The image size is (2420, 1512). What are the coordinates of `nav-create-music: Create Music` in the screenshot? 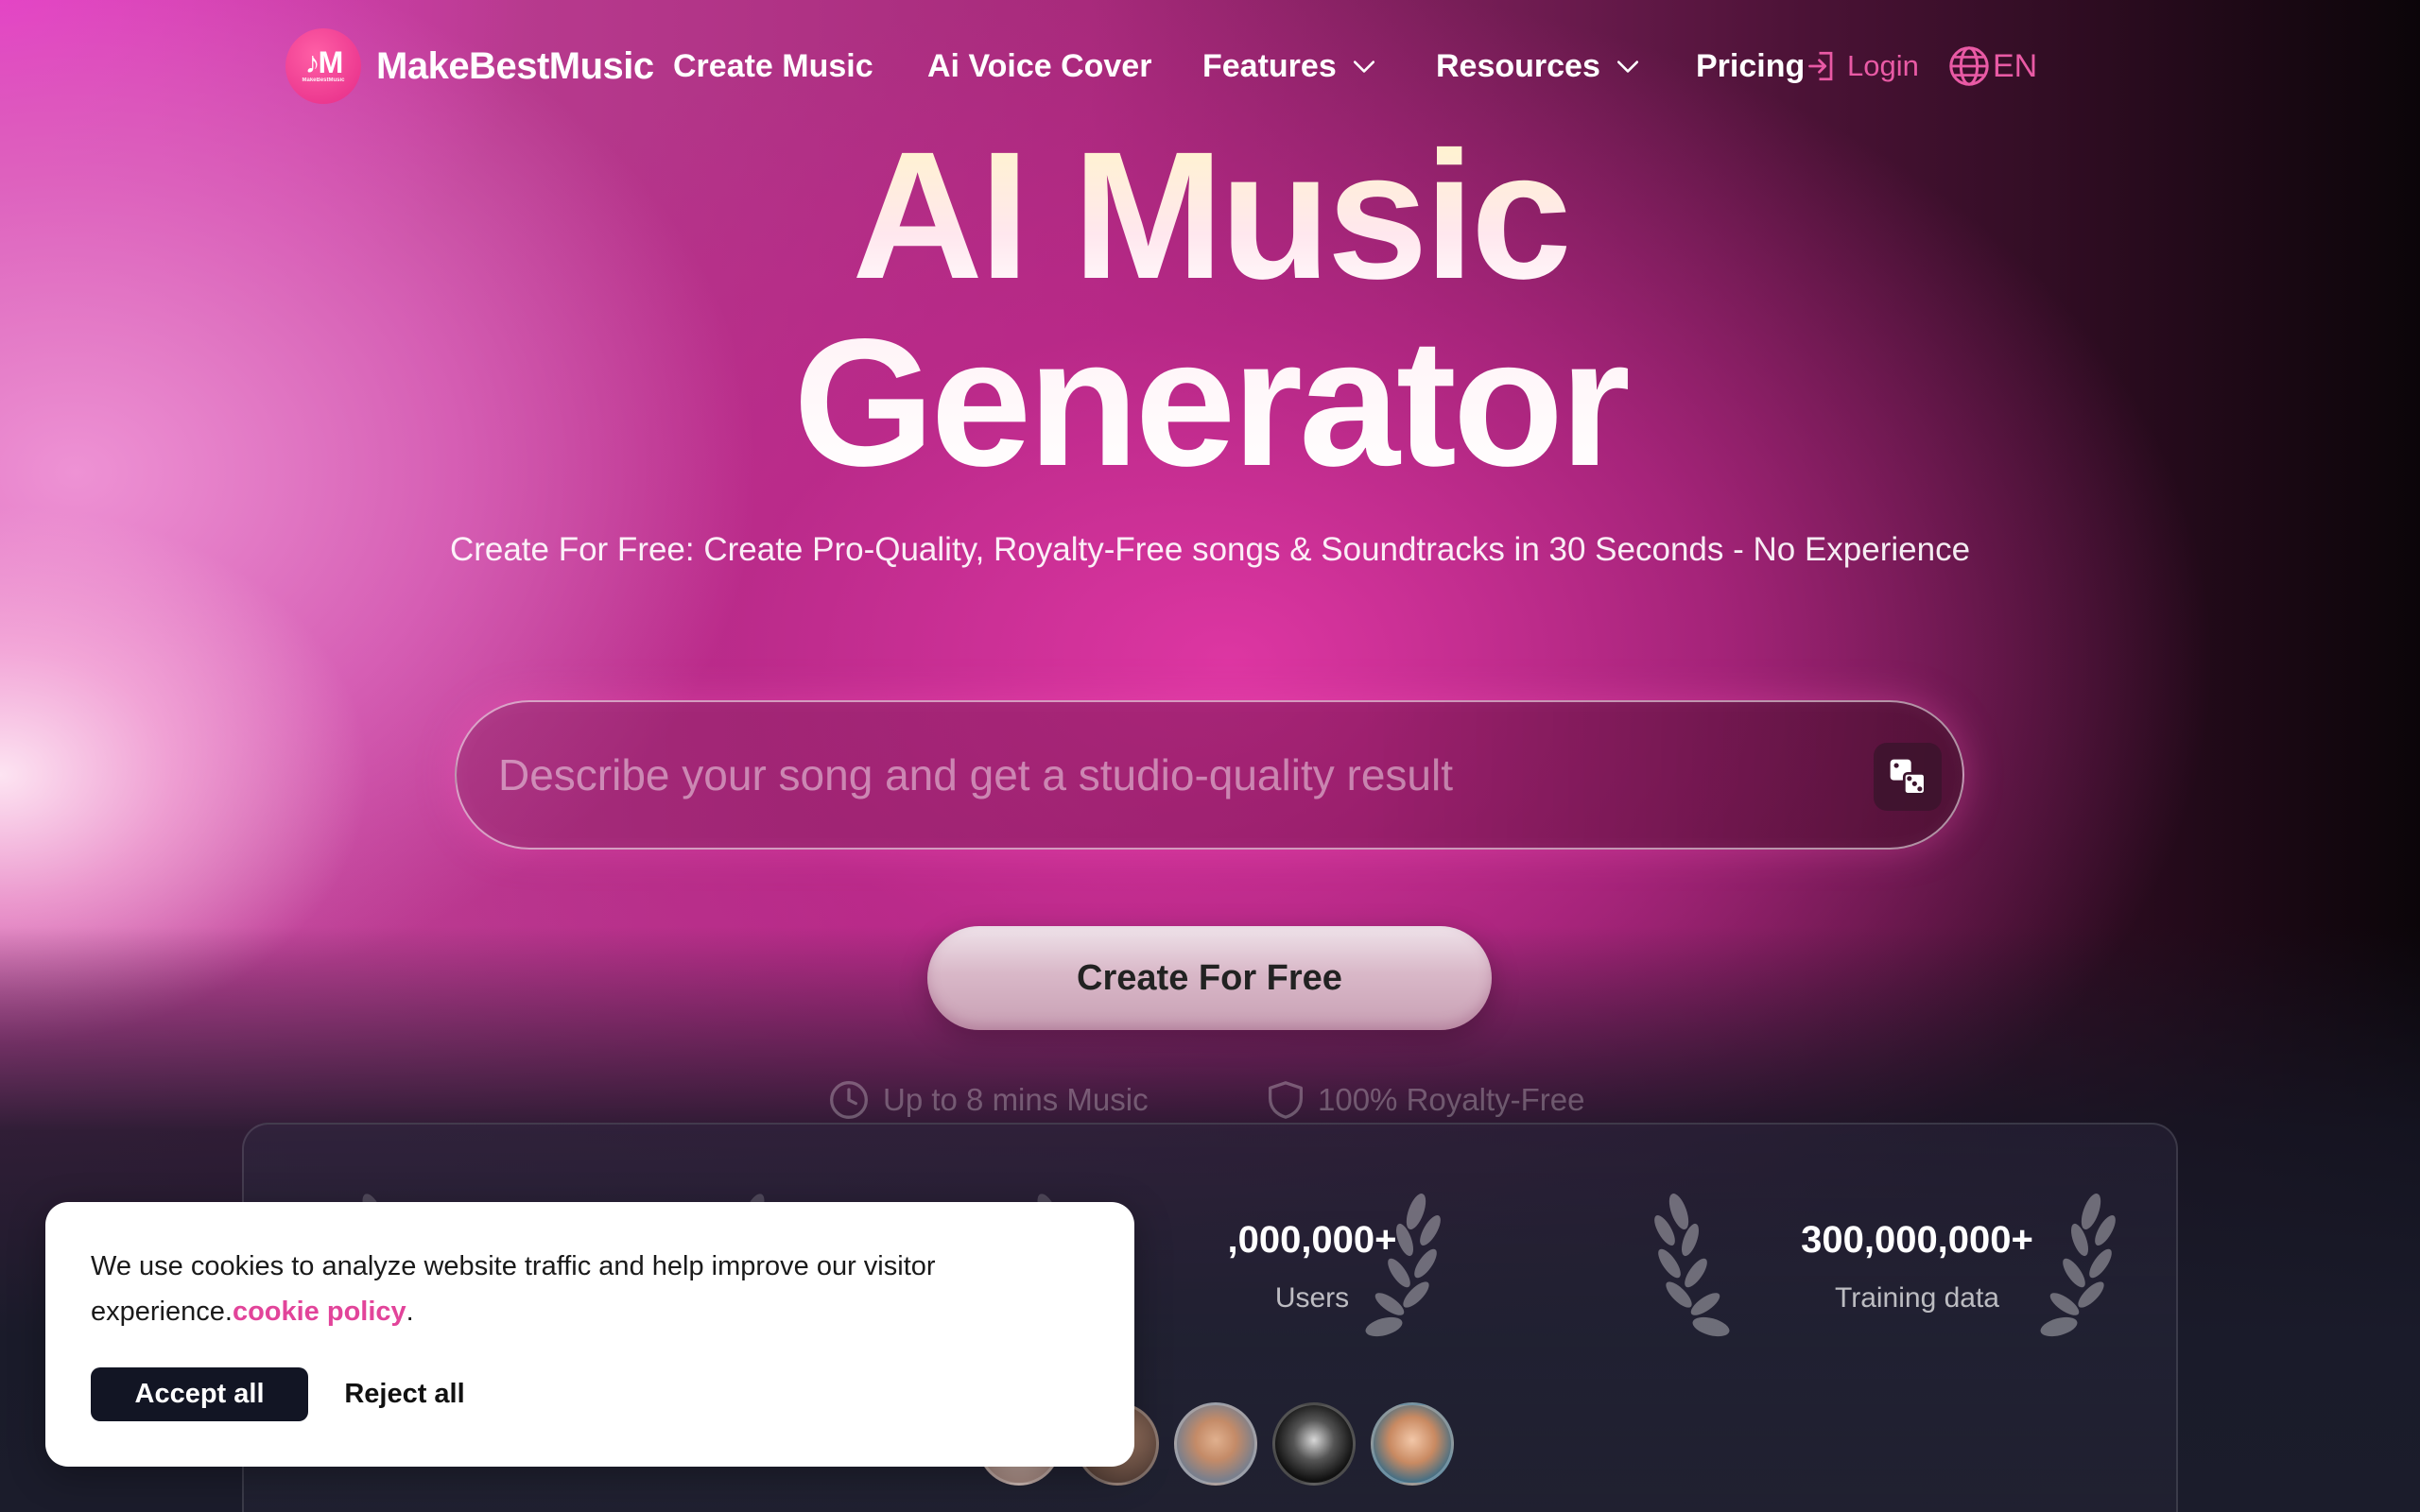 It's located at (773, 66).